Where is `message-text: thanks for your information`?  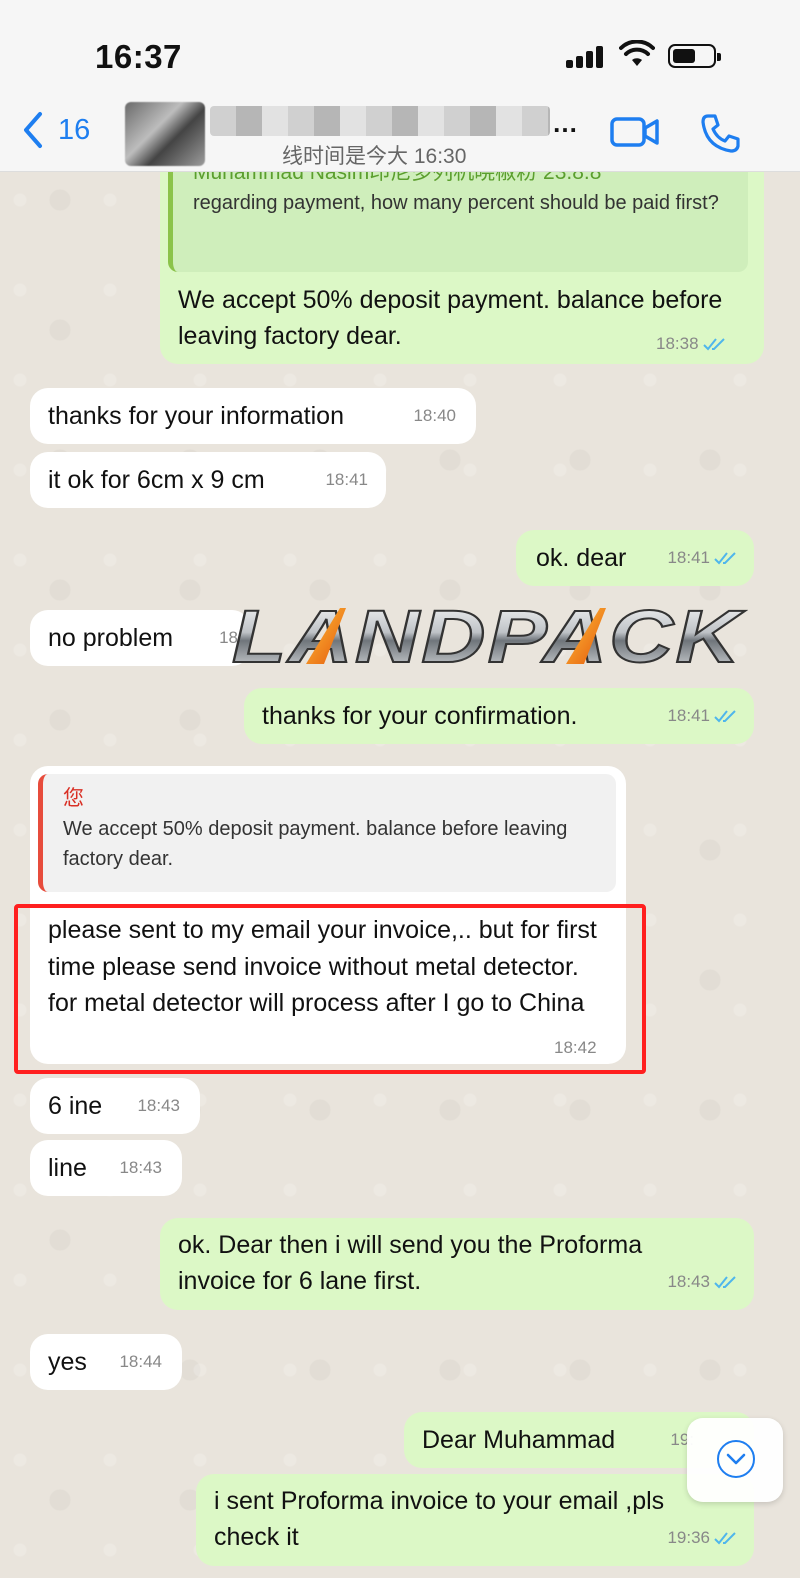
message-text: thanks for your information is located at coordinates (196, 416).